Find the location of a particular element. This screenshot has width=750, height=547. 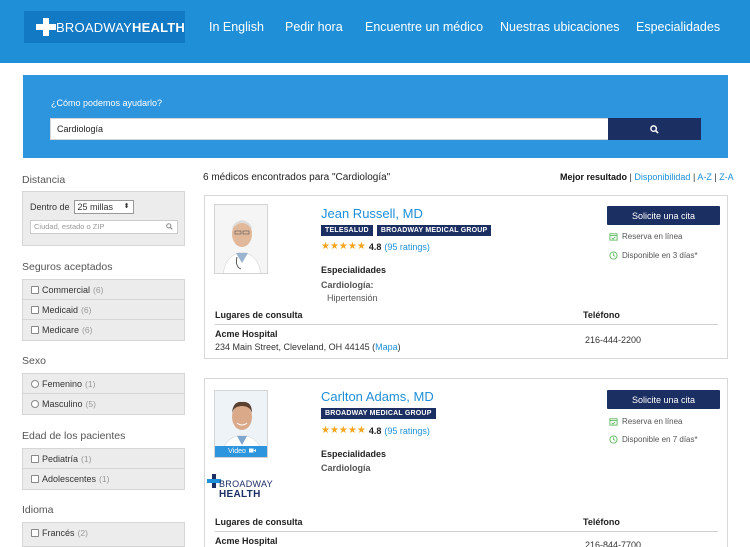

nav-especialidades: Especialidades is located at coordinates (678, 27).